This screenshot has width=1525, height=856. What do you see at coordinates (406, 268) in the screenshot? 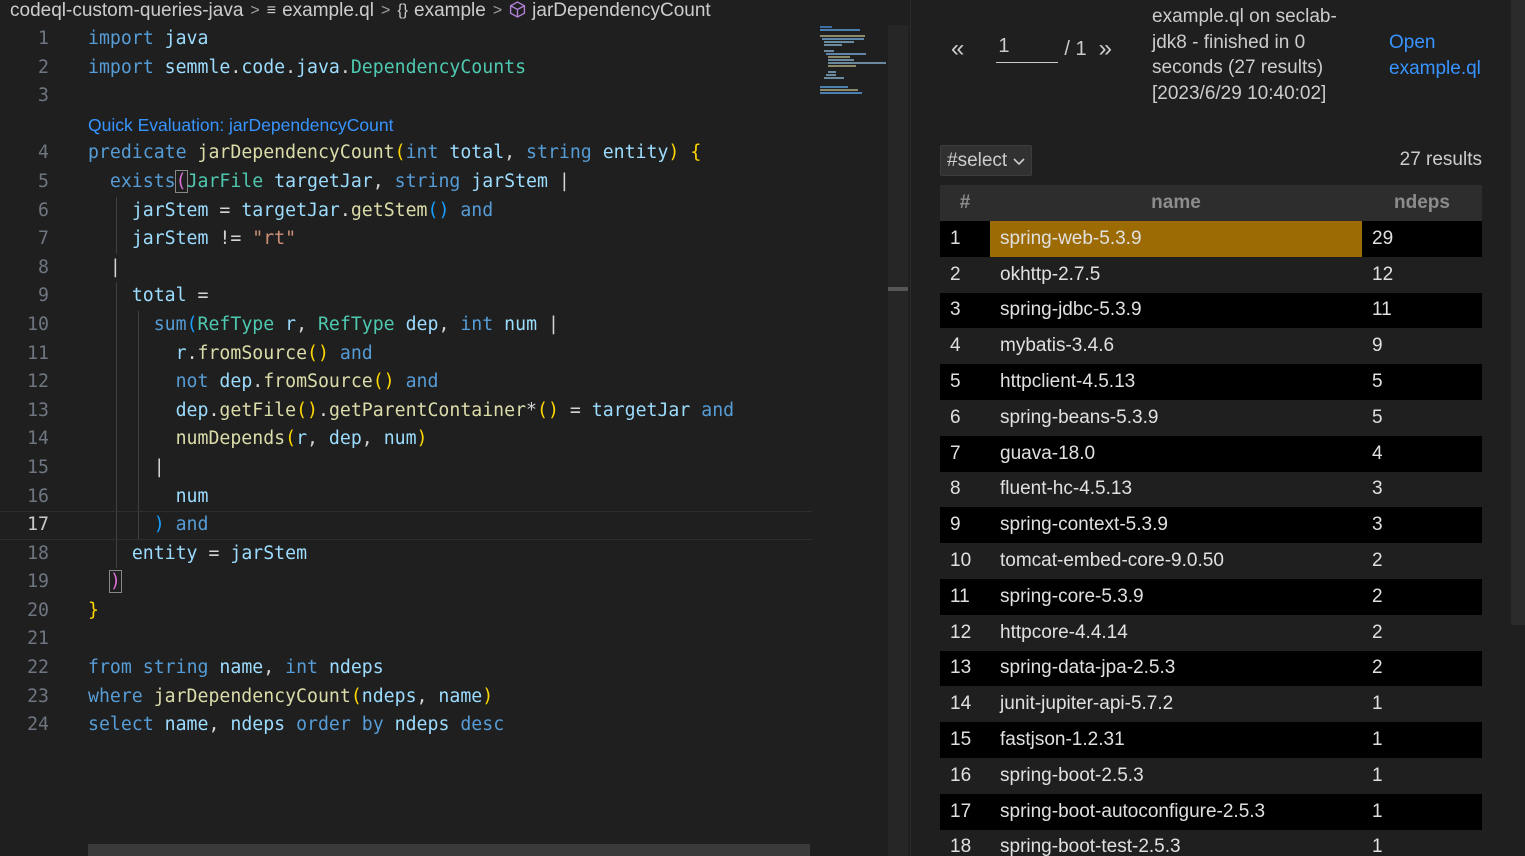
I see `code-line: 8 |` at bounding box center [406, 268].